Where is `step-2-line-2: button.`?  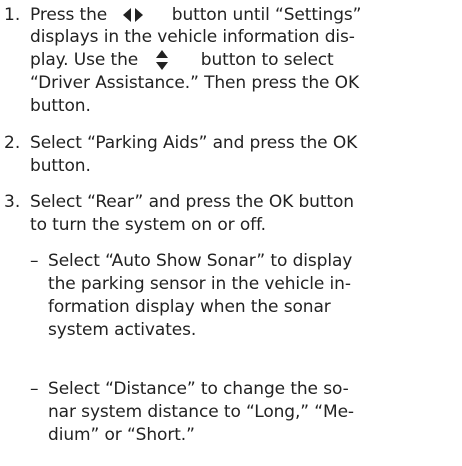
step-2-line-2: button. is located at coordinates (60, 166).